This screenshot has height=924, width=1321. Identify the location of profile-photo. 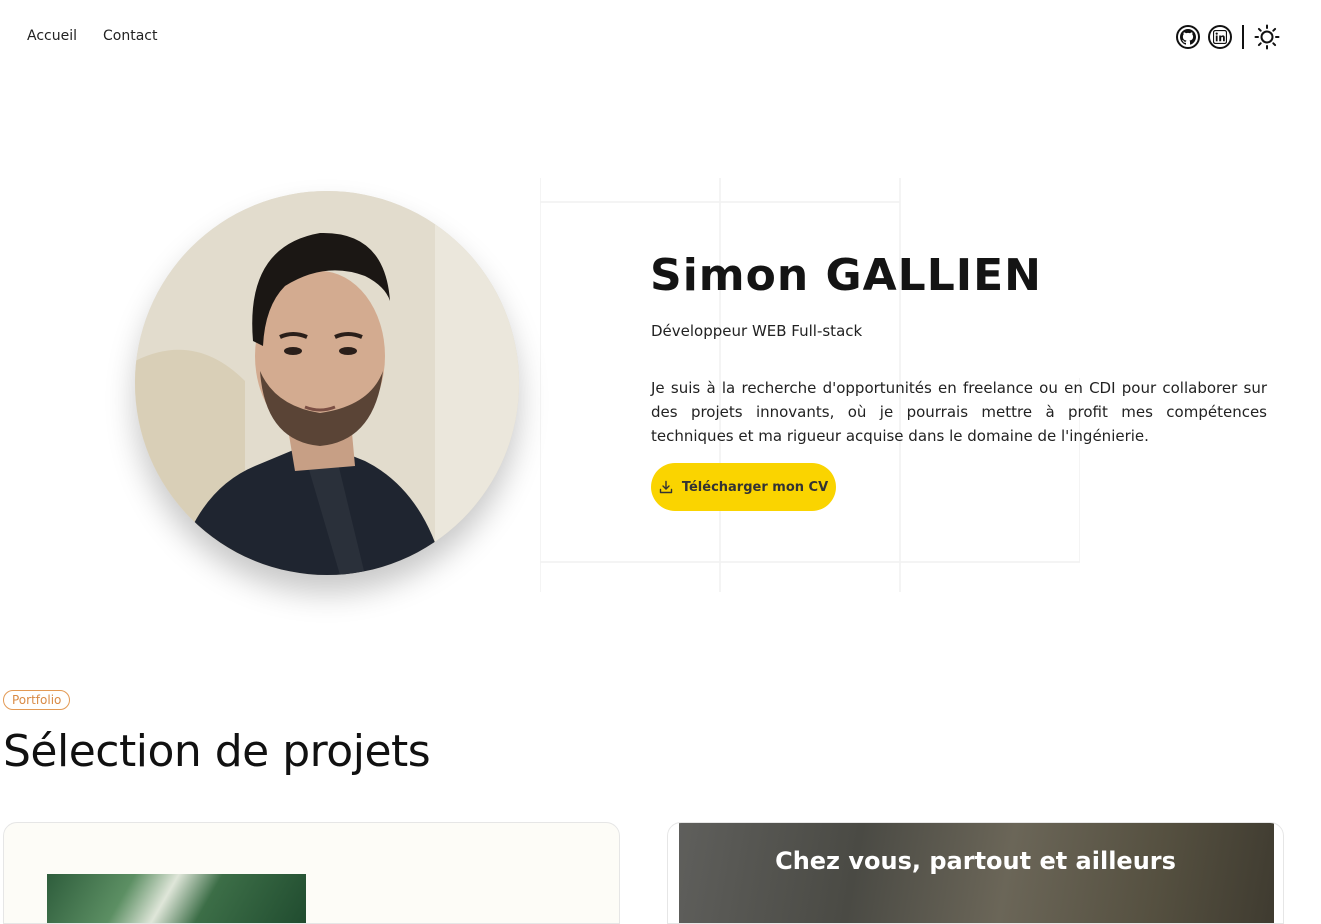
(327, 383).